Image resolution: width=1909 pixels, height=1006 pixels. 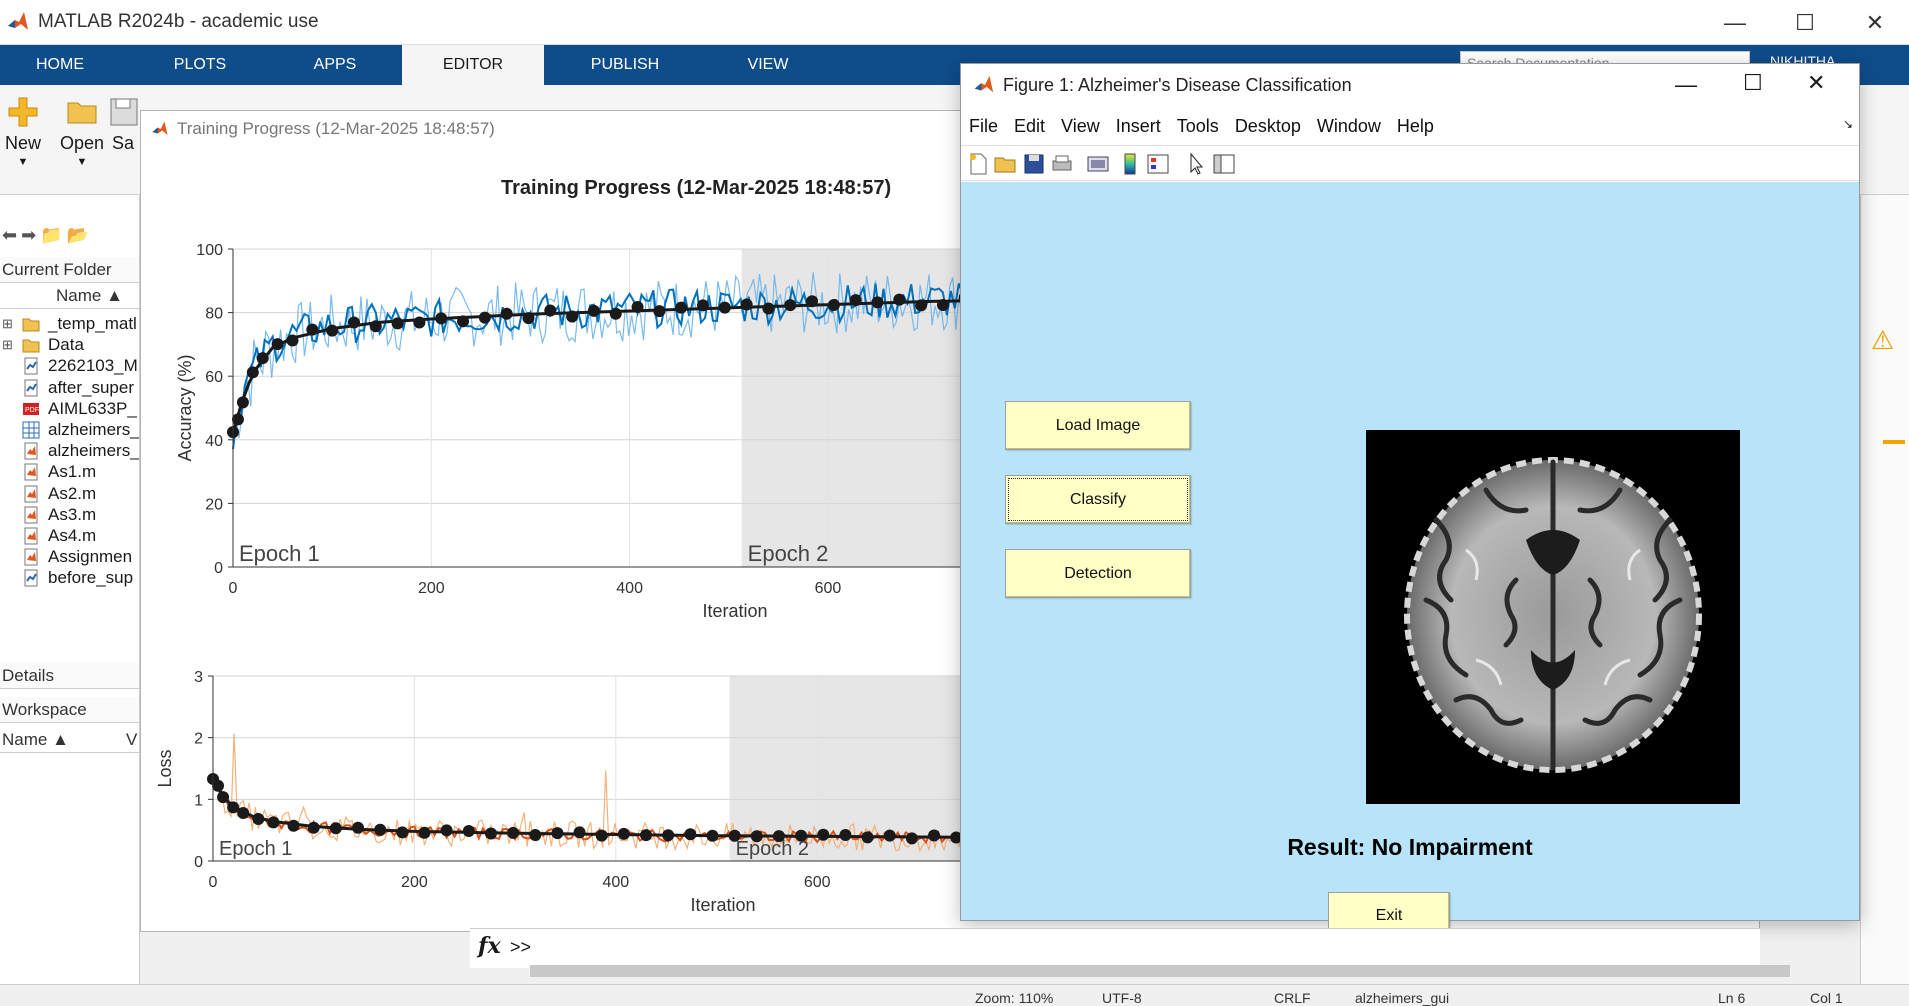 I want to click on y-axis-label: Loss, so click(x=165, y=768).